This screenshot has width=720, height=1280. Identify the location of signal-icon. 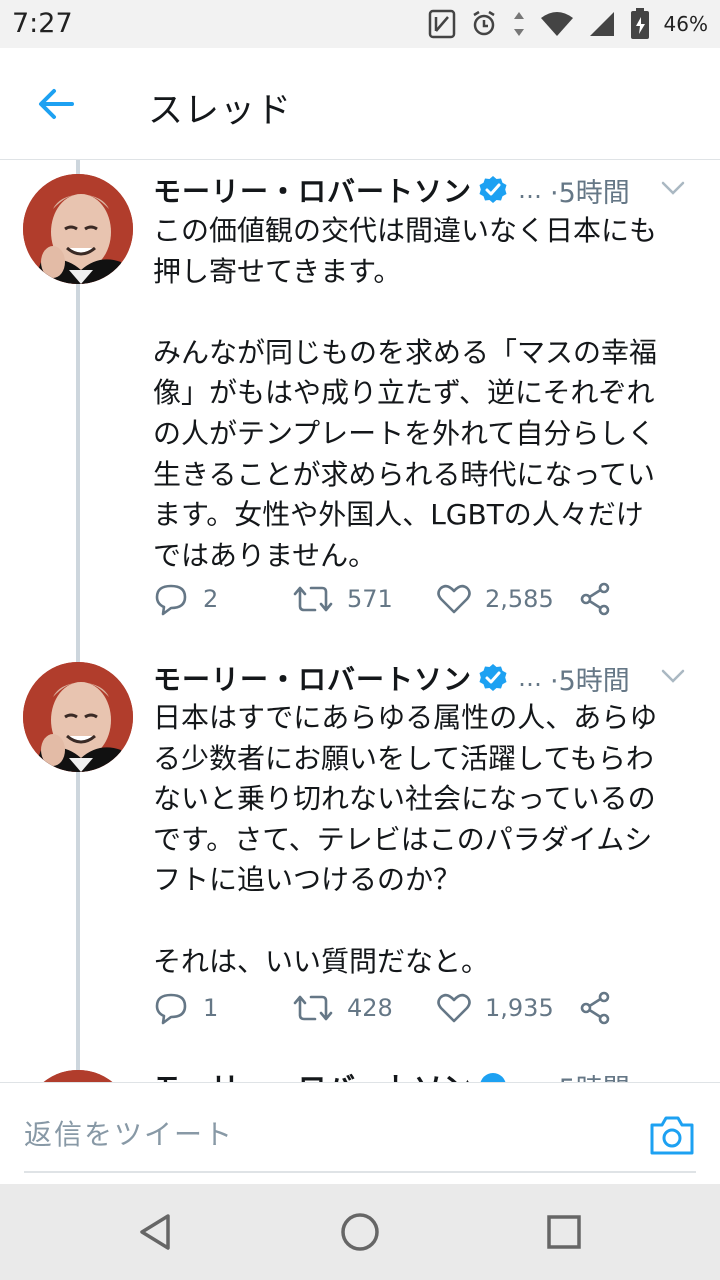
(601, 24).